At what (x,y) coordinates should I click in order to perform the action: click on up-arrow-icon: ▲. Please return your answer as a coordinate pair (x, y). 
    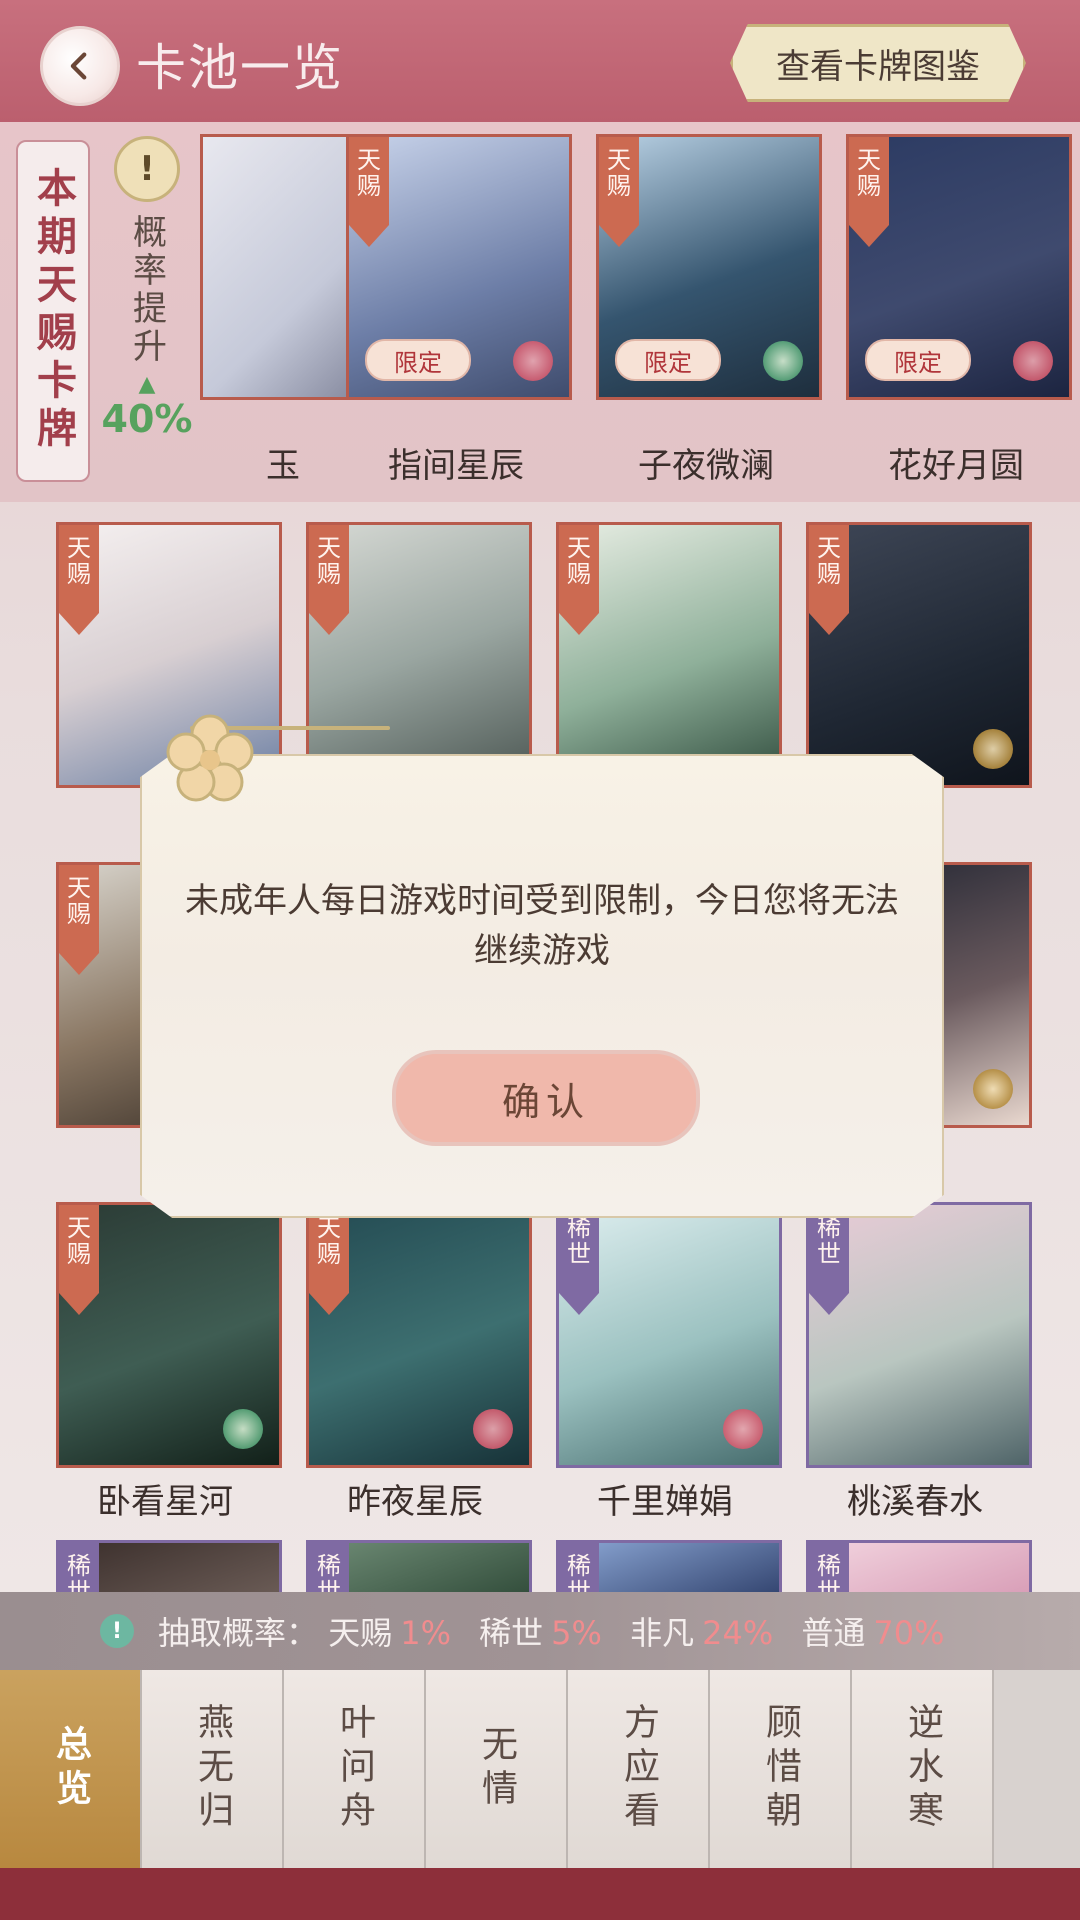
    Looking at the image, I should click on (147, 384).